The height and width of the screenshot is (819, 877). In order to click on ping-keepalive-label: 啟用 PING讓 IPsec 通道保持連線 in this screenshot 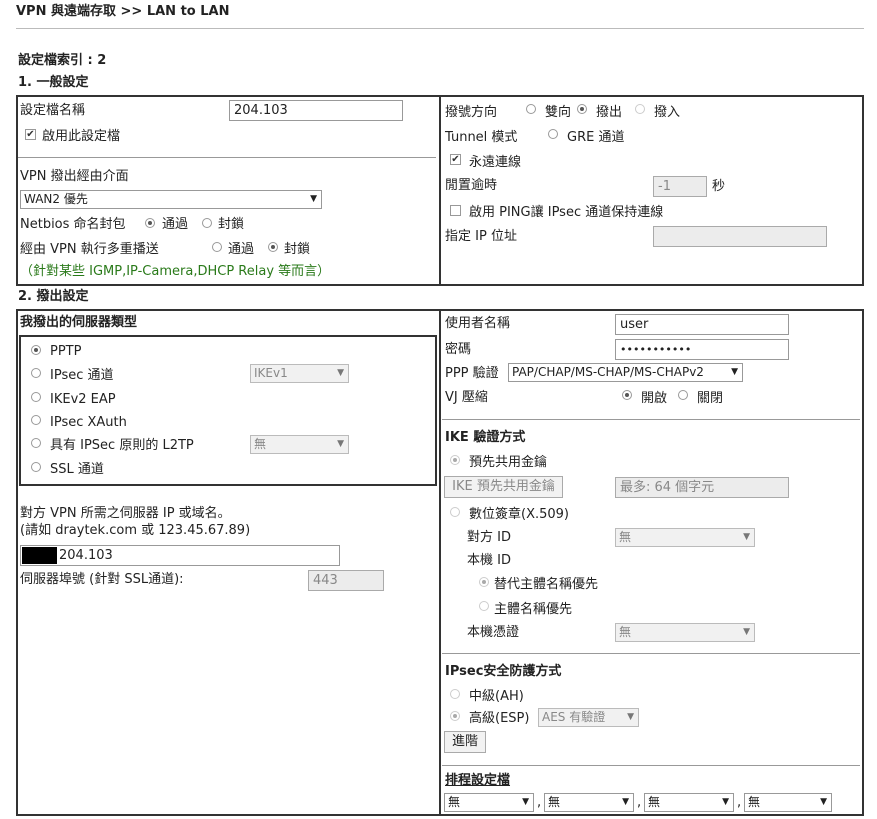, I will do `click(566, 212)`.